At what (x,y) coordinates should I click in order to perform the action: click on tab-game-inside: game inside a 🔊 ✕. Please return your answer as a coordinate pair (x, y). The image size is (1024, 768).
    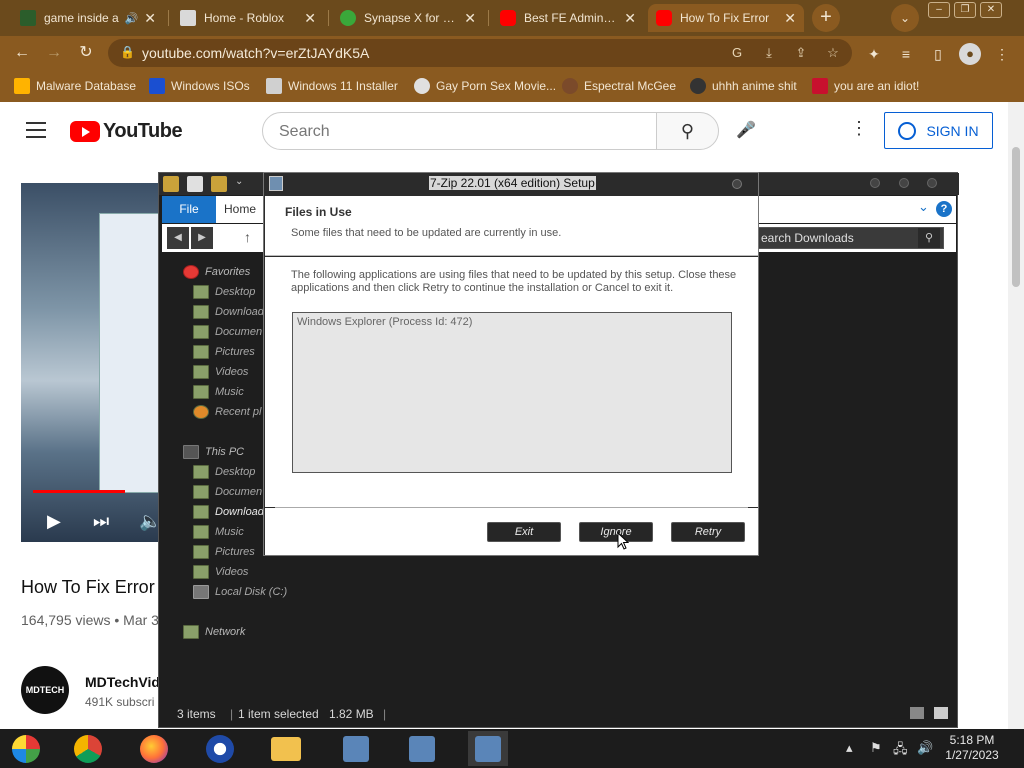
    Looking at the image, I should click on (88, 18).